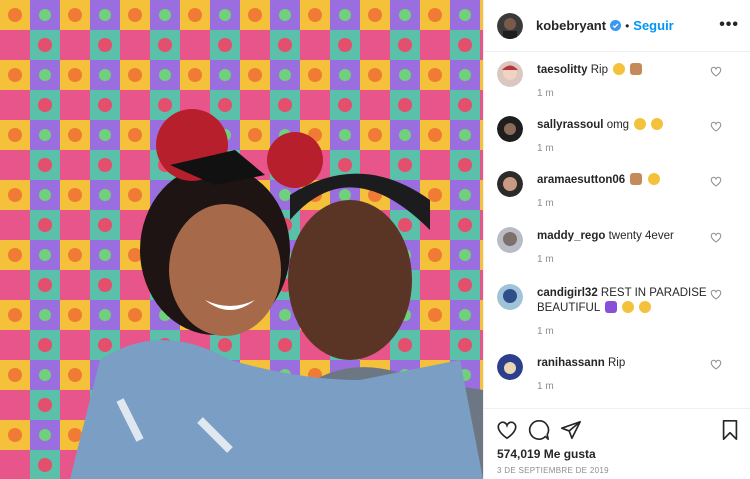  Describe the element at coordinates (627, 363) in the screenshot. I see `comment-body: ranihassann Rip` at that location.